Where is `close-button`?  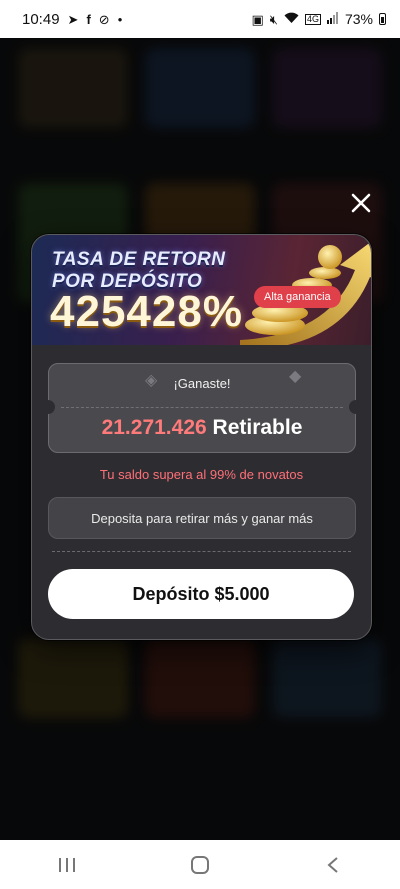 close-button is located at coordinates (361, 203).